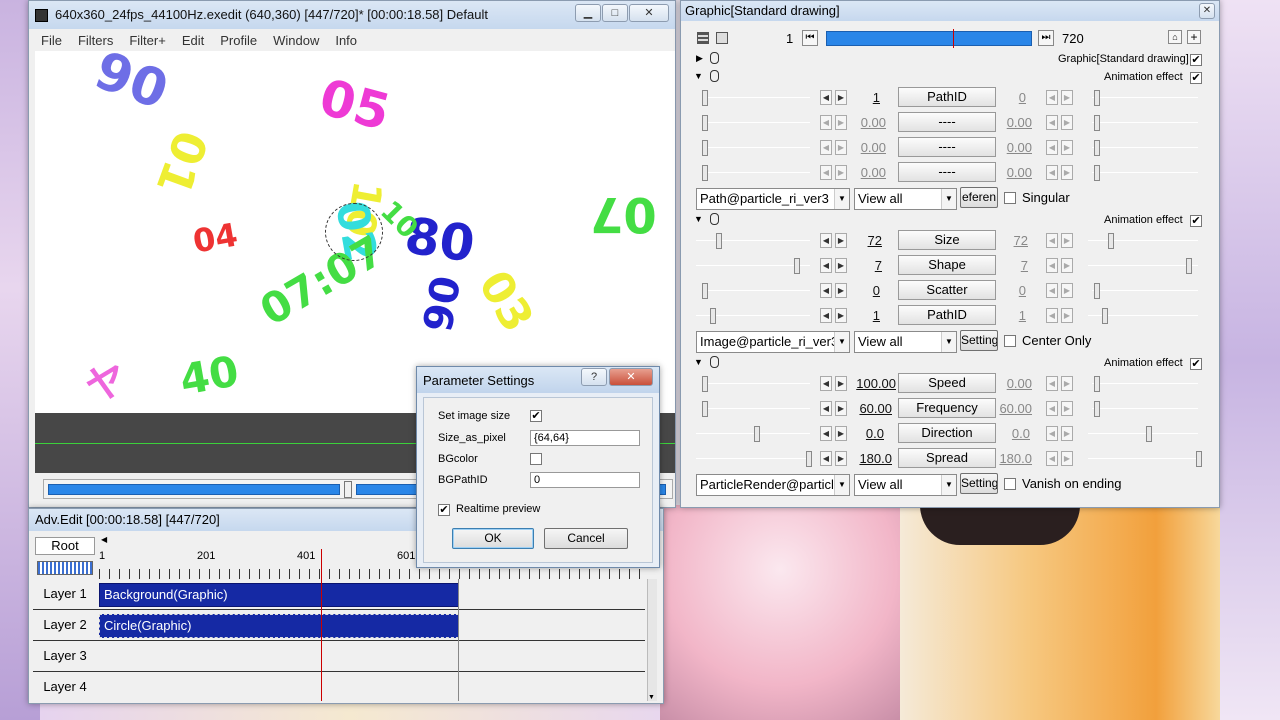 The image size is (1280, 720). What do you see at coordinates (863, 265) in the screenshot?
I see `parameter-start-value: 7` at bounding box center [863, 265].